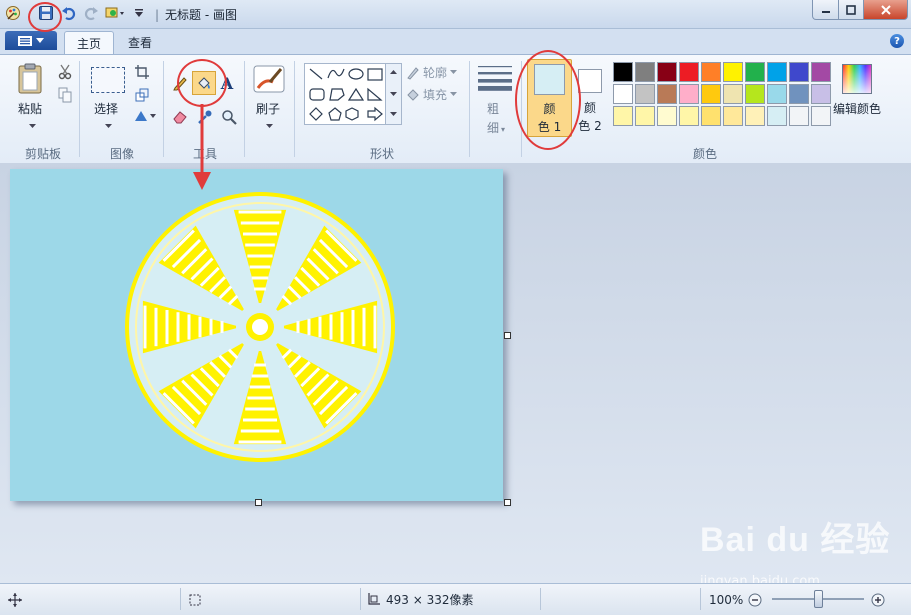  What do you see at coordinates (857, 79) in the screenshot?
I see `edit-colors-icon` at bounding box center [857, 79].